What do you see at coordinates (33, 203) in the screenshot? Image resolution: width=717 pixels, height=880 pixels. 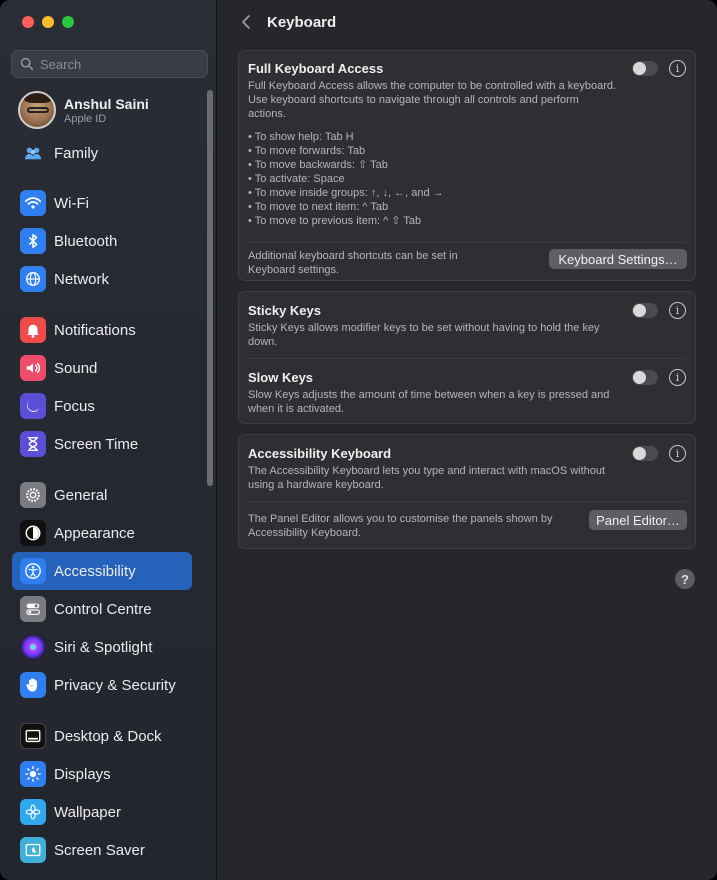 I see `wifi-icon` at bounding box center [33, 203].